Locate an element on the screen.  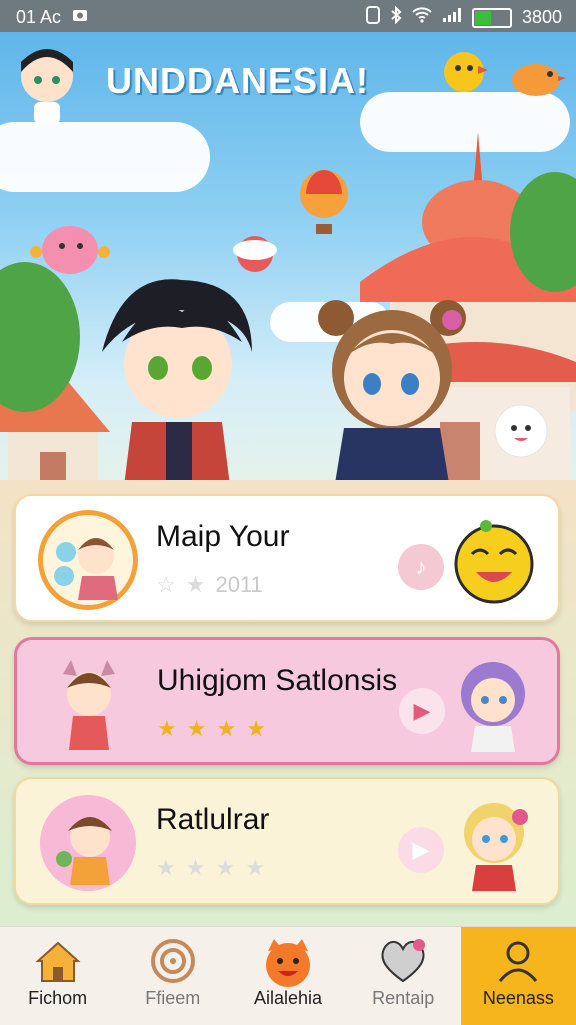
girl-character is located at coordinates (392, 401).